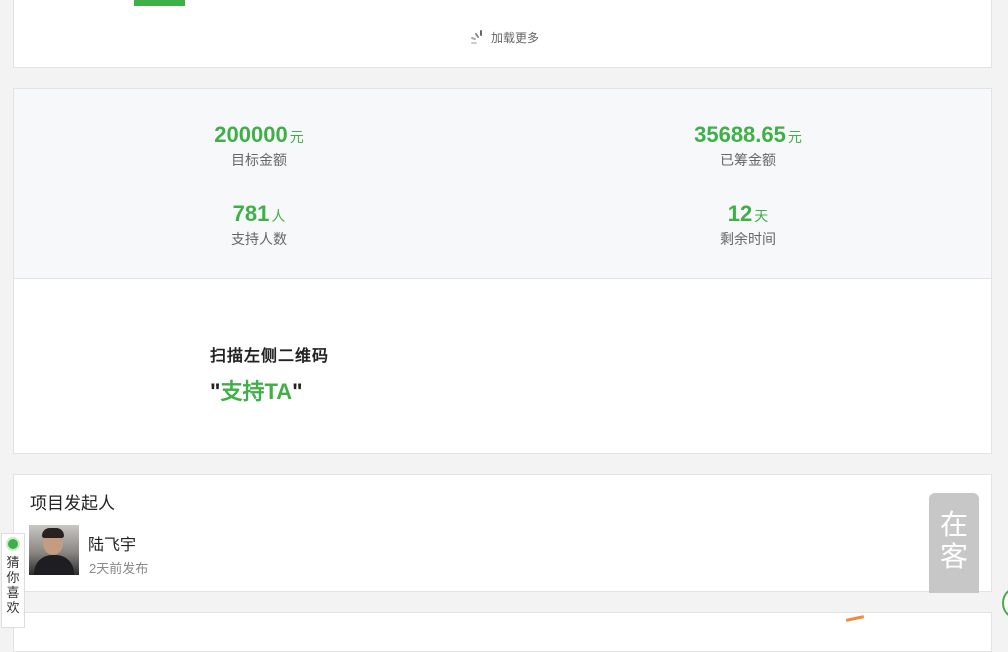 The image size is (1008, 652). What do you see at coordinates (748, 239) in the screenshot?
I see `stat-remaining-label: 剩余时间` at bounding box center [748, 239].